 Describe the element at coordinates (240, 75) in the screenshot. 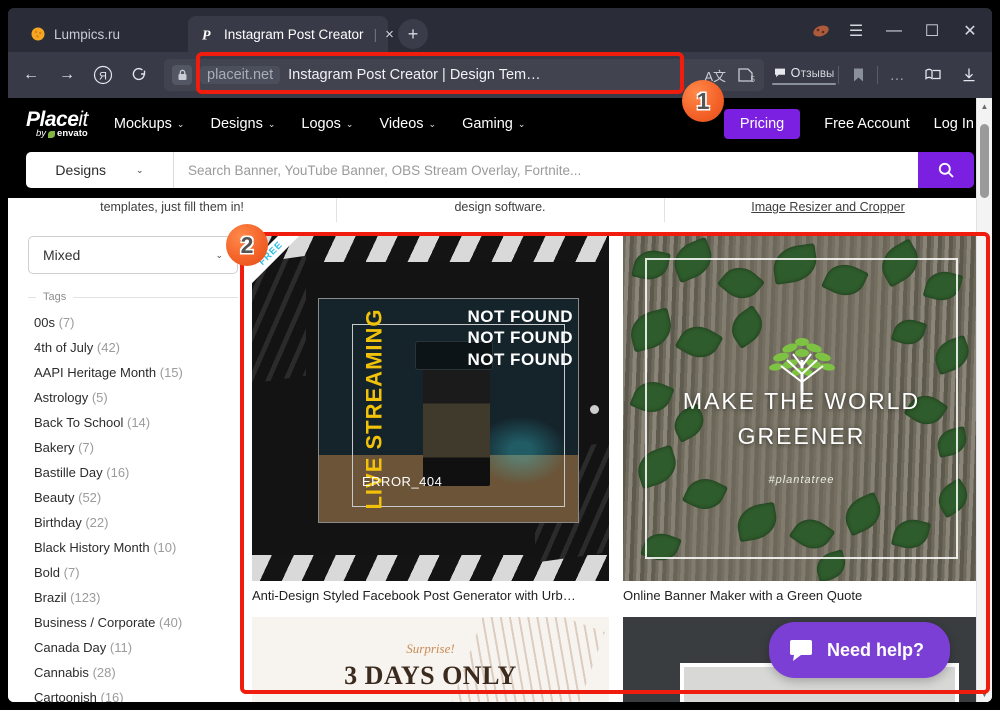

I see `url-domain: placeit.net` at that location.